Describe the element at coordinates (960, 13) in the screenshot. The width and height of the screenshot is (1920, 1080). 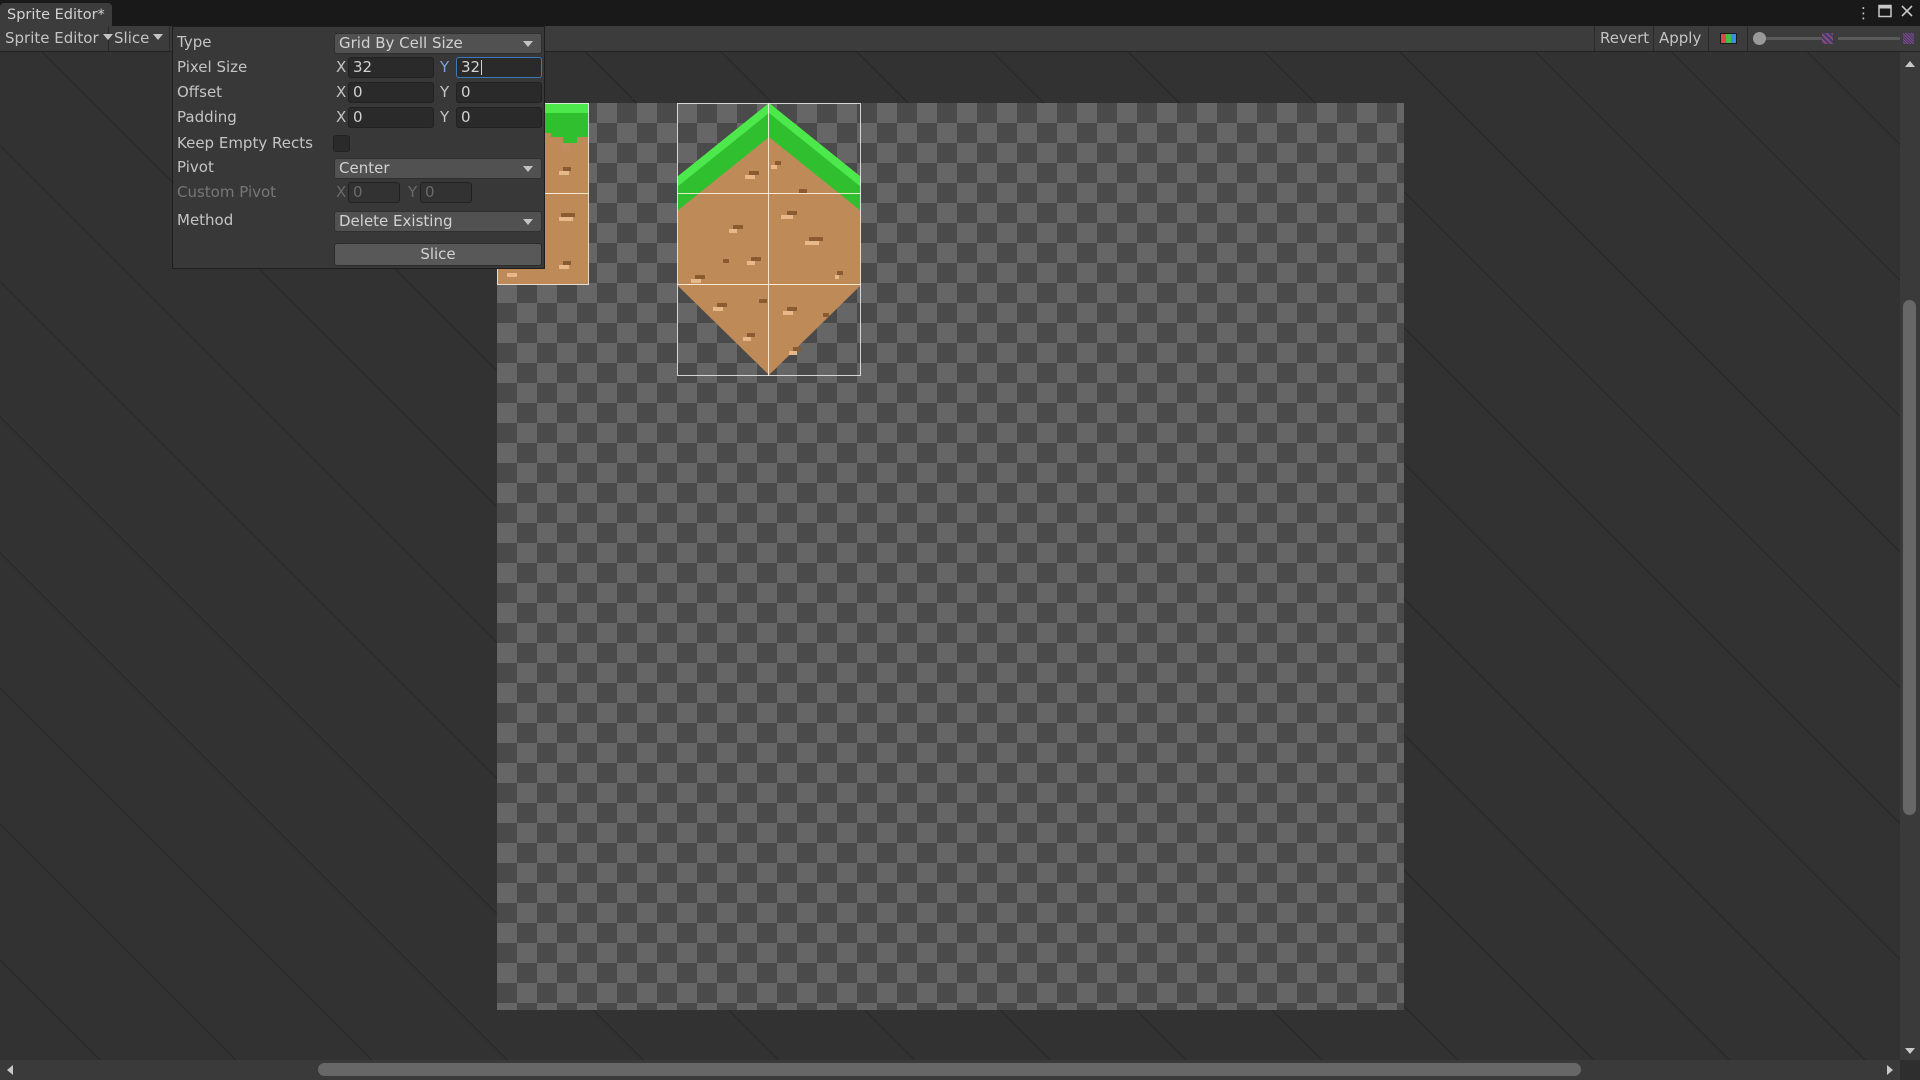
I see `title-bar: Sprite Editor* ⋮` at that location.